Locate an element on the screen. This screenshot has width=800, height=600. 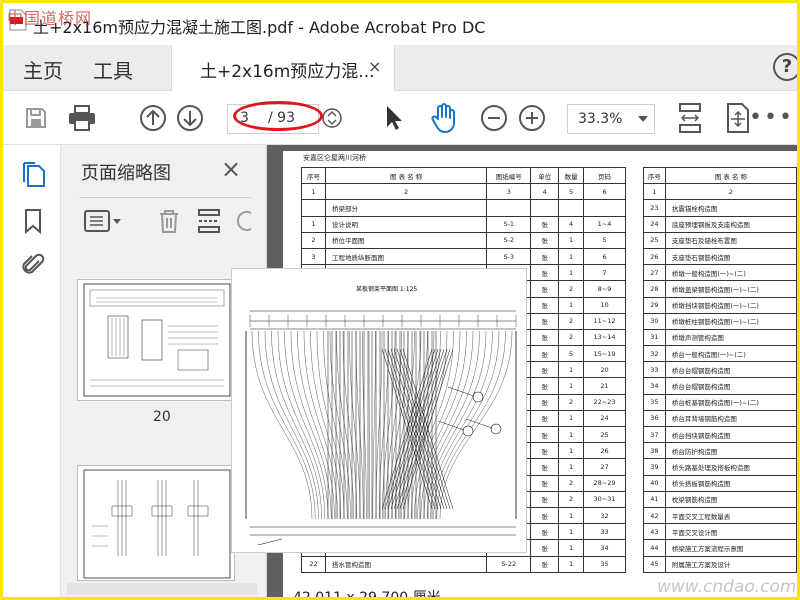
attachment-icon is located at coordinates (33, 265).